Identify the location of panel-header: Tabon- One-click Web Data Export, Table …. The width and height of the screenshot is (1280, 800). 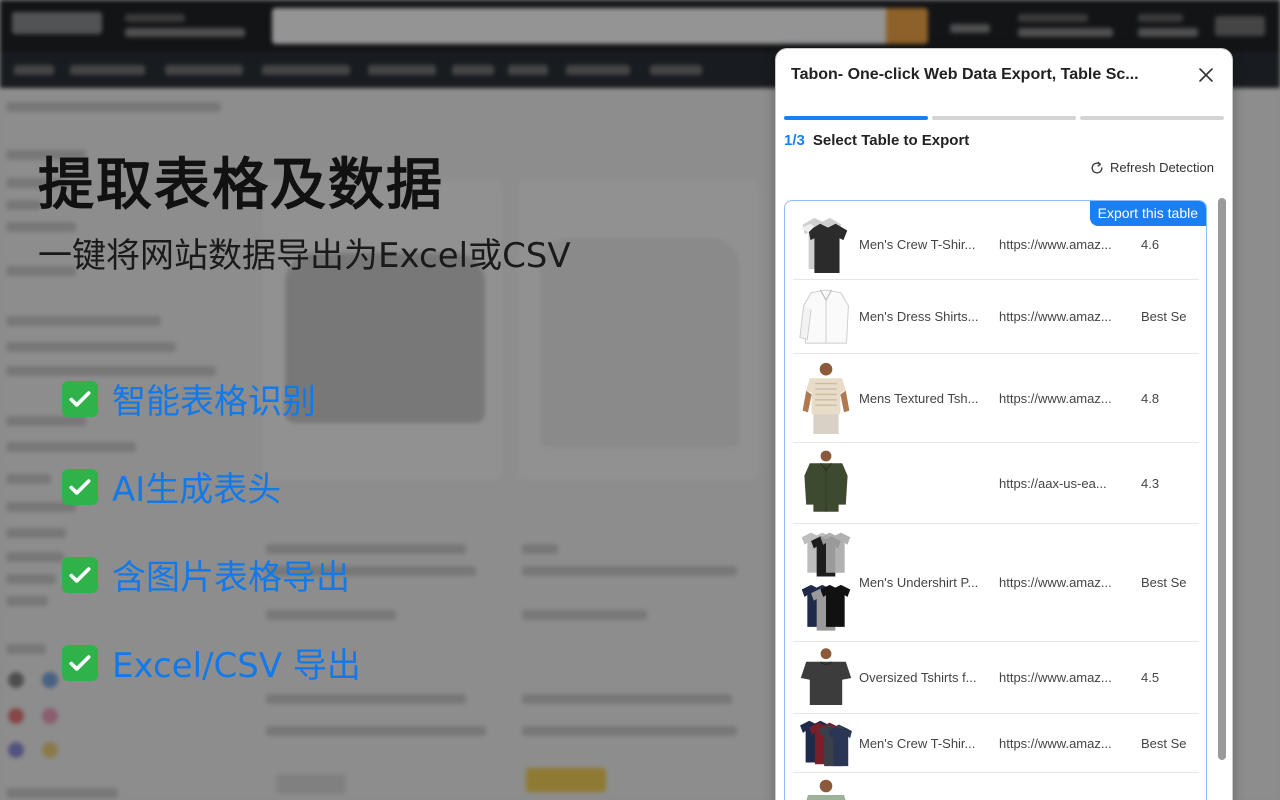
(1004, 75).